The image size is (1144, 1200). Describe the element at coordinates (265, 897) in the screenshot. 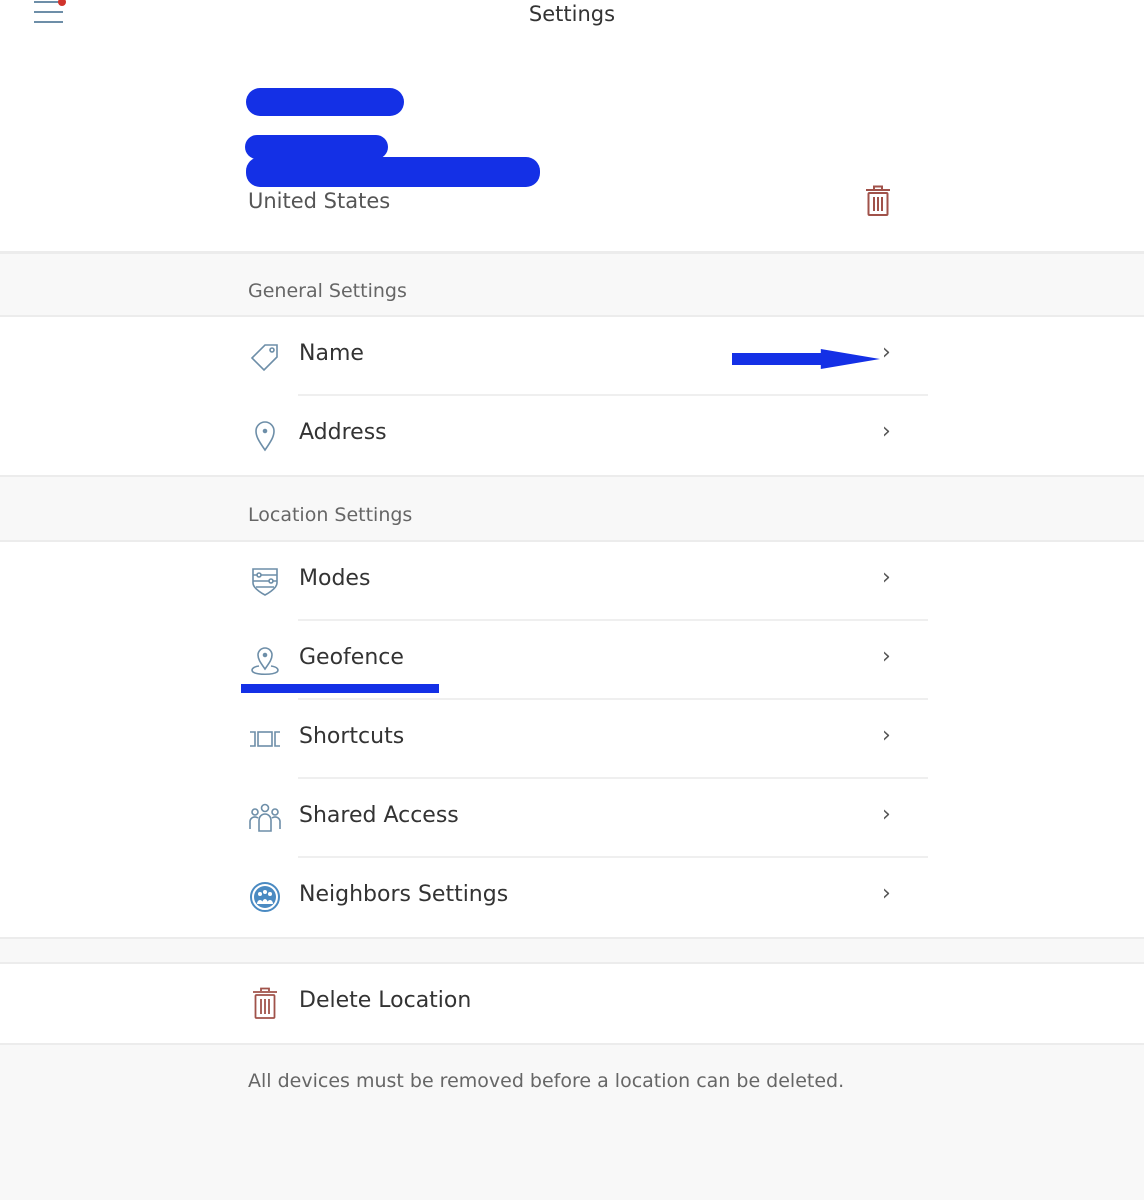

I see `neighbors-icon` at that location.